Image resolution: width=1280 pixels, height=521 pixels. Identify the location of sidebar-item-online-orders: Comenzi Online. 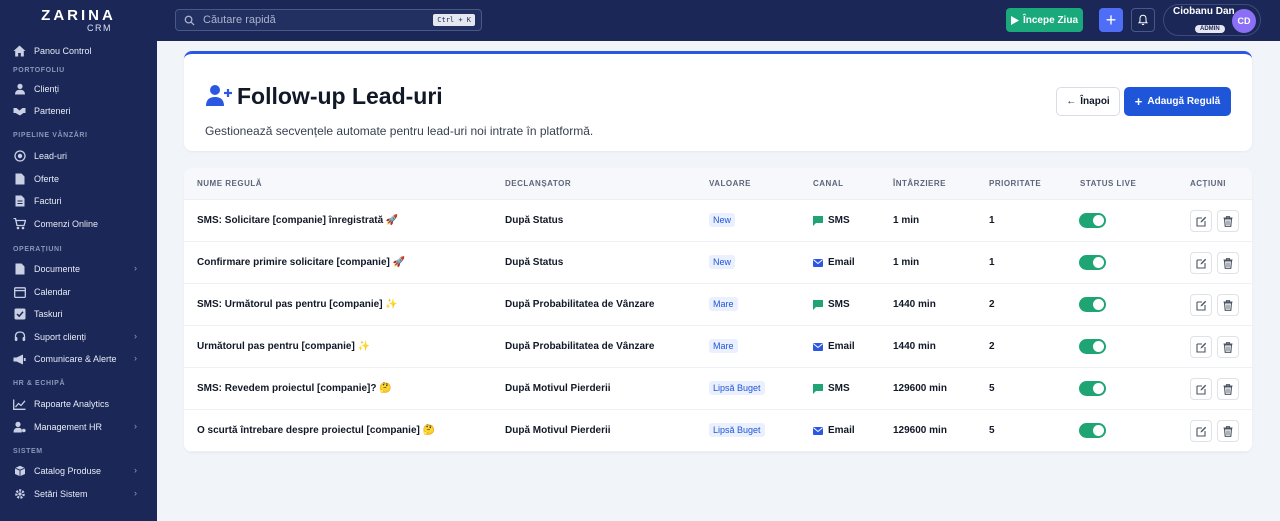
(78, 224).